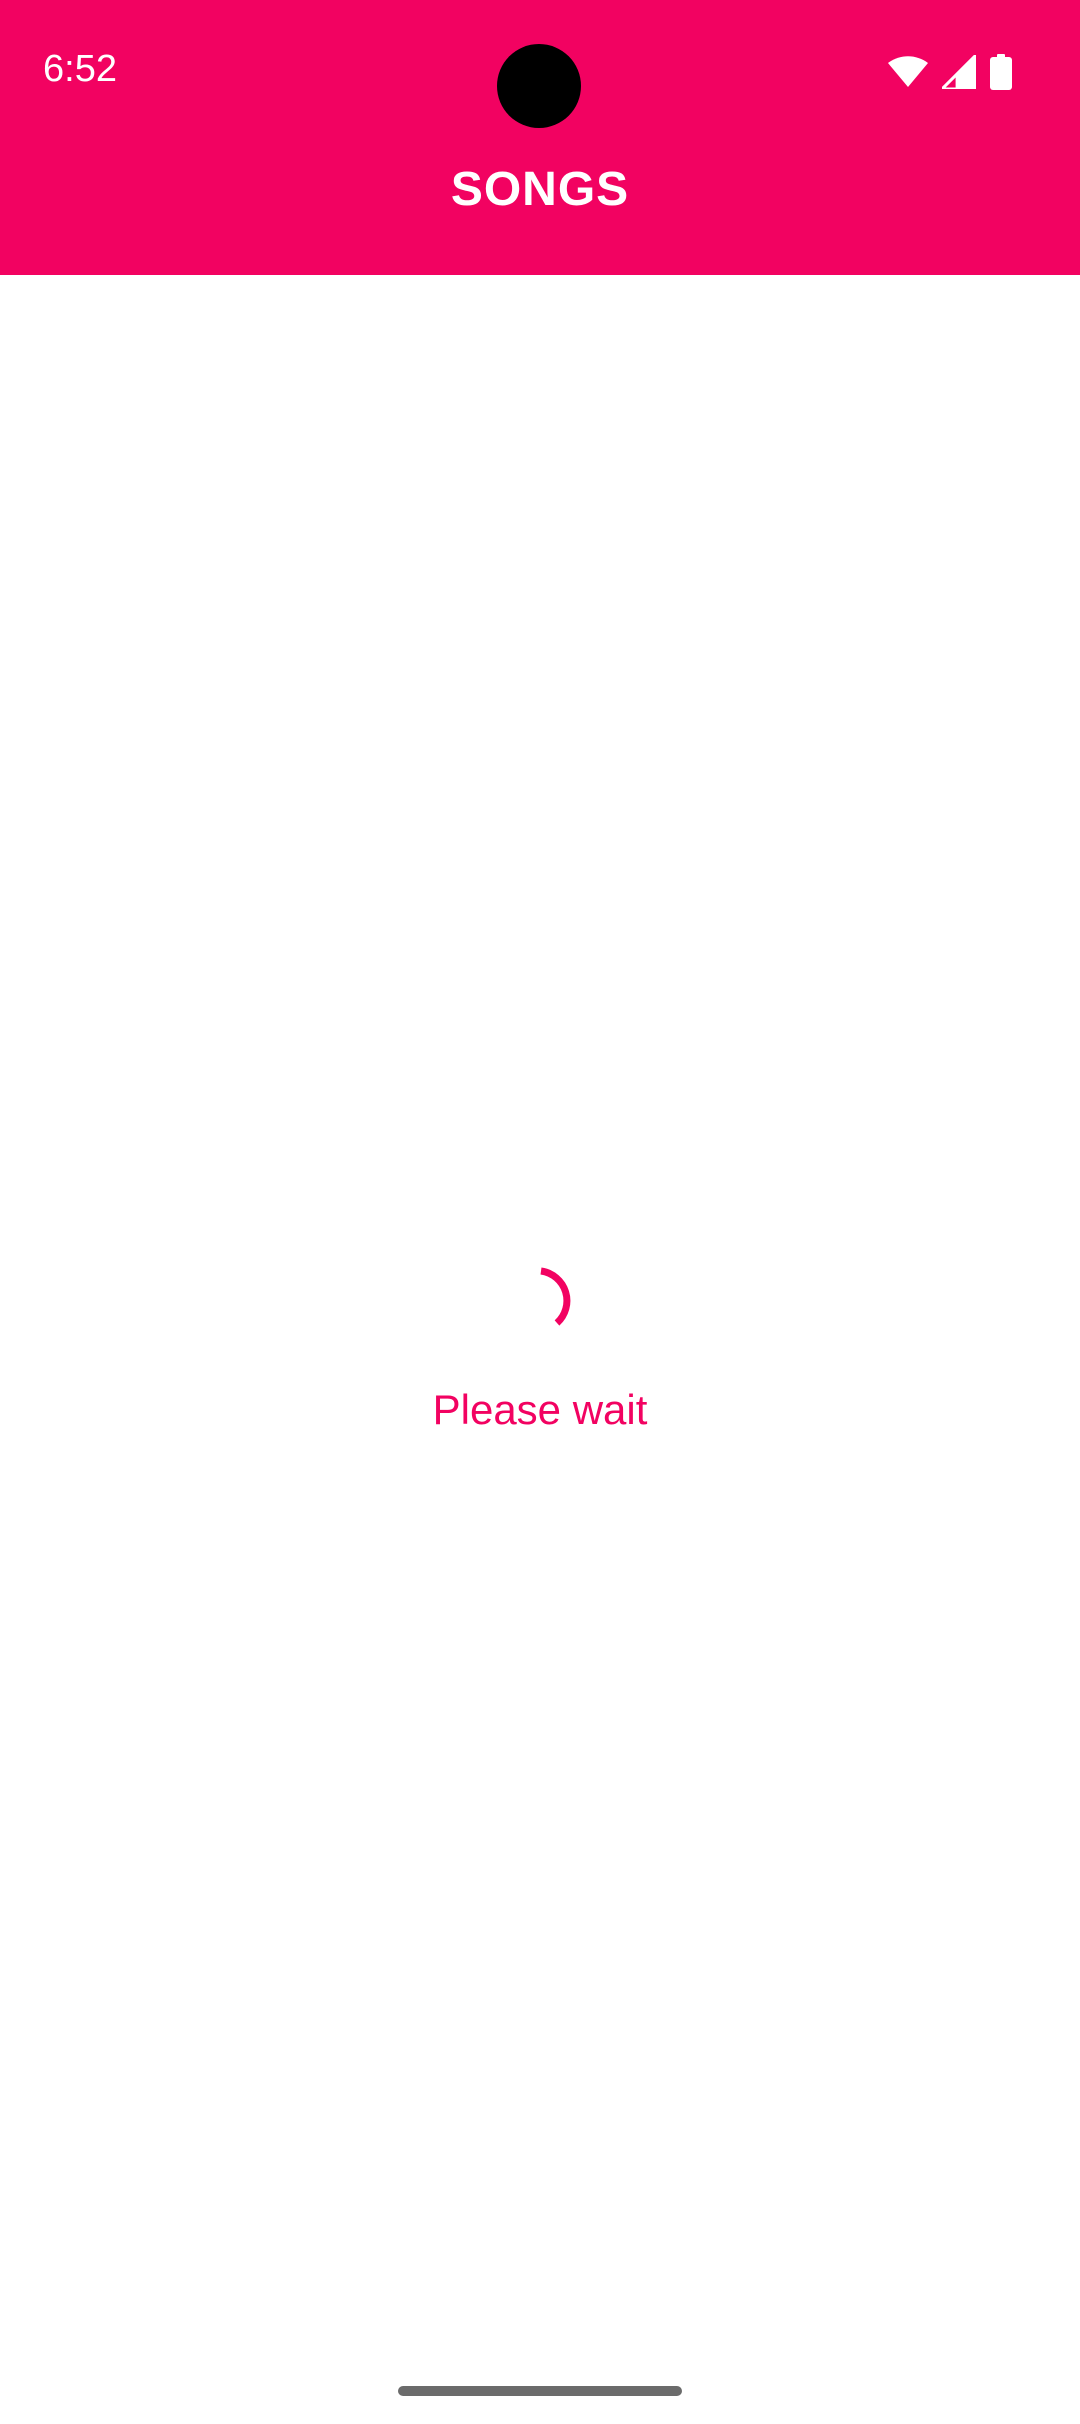  I want to click on status-time: 6:52, so click(80, 69).